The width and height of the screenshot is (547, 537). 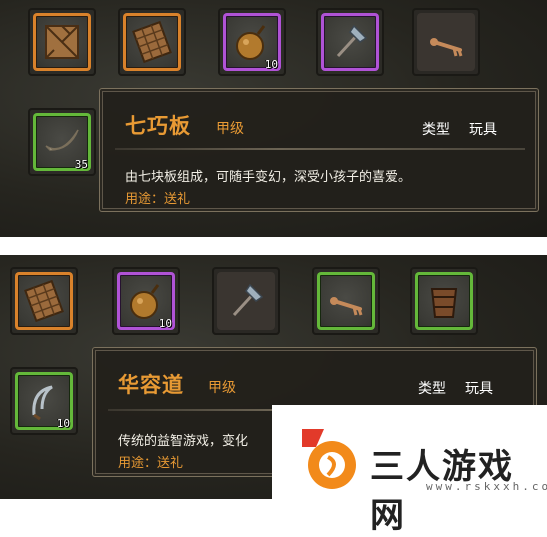 I want to click on item-description: 传统的益智游戏，变化, so click(x=183, y=441).